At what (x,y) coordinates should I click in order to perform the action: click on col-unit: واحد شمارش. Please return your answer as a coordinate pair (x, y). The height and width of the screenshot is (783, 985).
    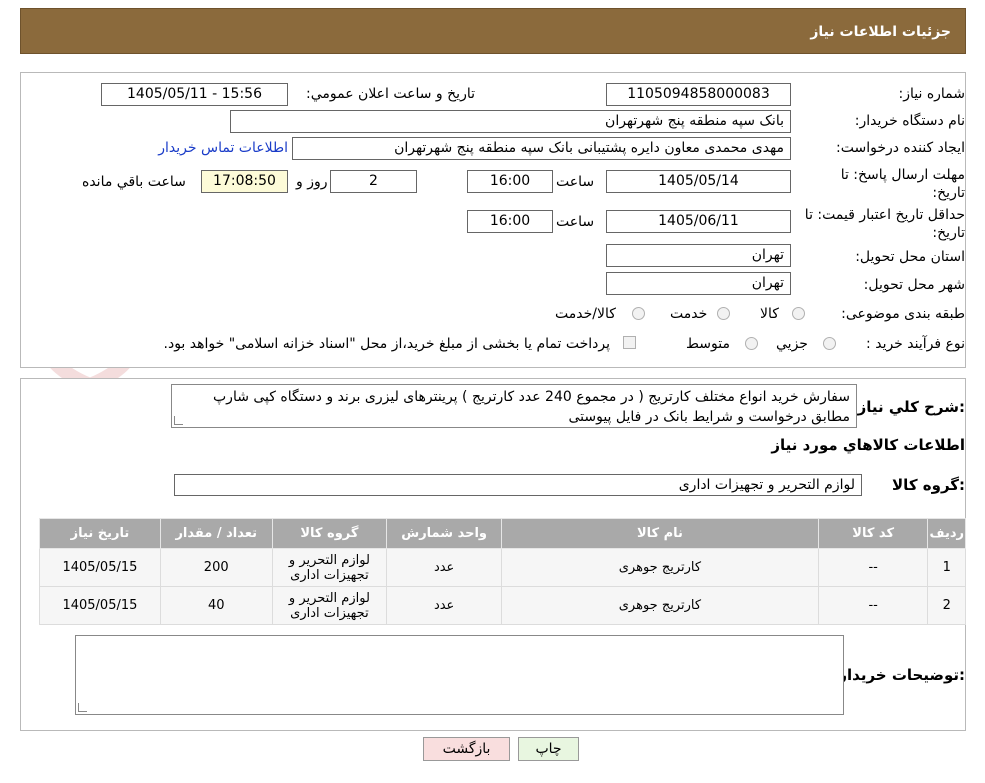
    Looking at the image, I should click on (444, 533).